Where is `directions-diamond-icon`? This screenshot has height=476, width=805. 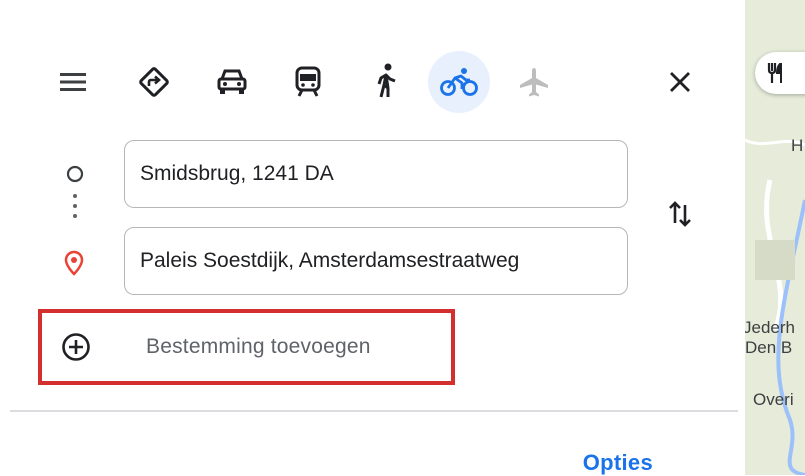
directions-diamond-icon is located at coordinates (154, 82).